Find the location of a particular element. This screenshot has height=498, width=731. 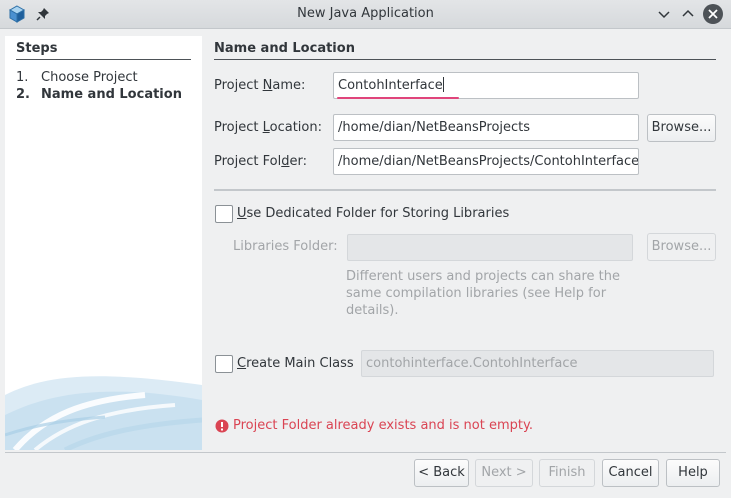

project-location-input: /home/dian/NetBeansProjects is located at coordinates (486, 127).